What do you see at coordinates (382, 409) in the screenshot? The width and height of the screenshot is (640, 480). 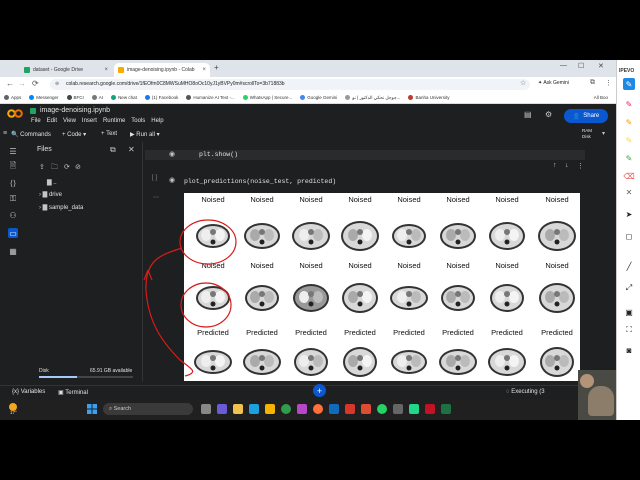 I see `whatsapp-icon` at bounding box center [382, 409].